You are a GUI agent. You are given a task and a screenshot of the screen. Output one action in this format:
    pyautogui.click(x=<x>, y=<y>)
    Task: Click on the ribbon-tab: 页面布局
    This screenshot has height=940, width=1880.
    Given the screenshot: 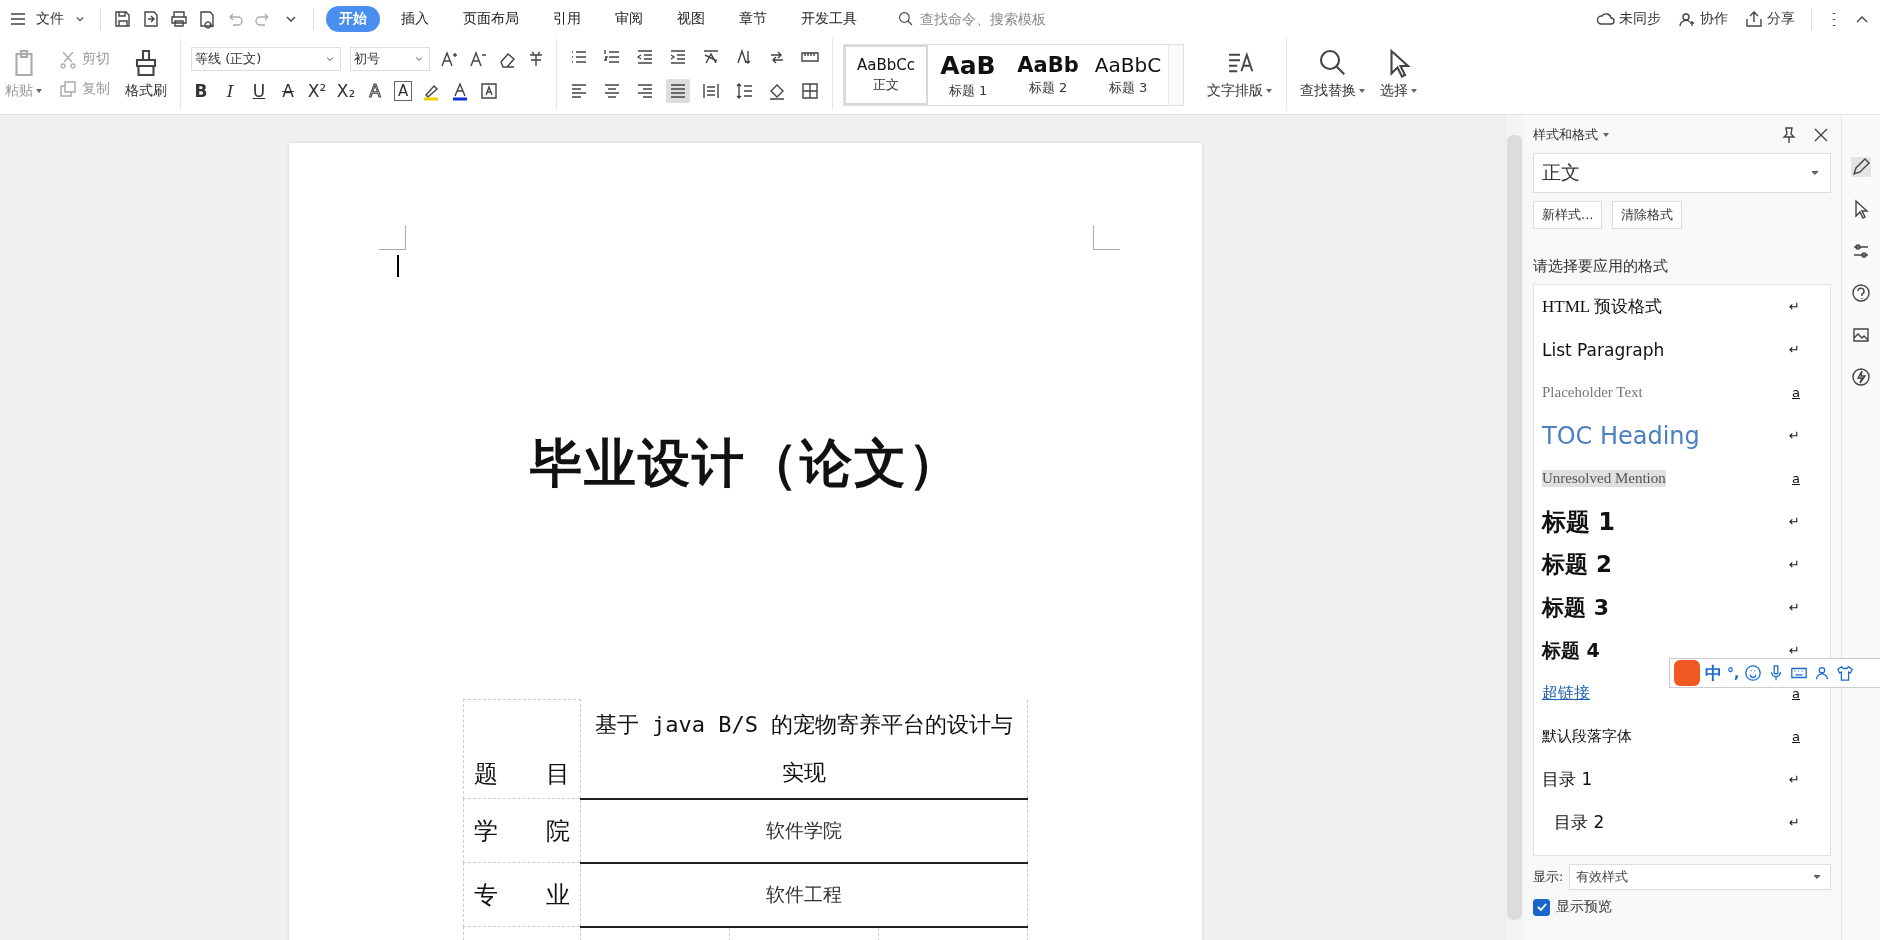 What is the action you would take?
    pyautogui.click(x=491, y=19)
    